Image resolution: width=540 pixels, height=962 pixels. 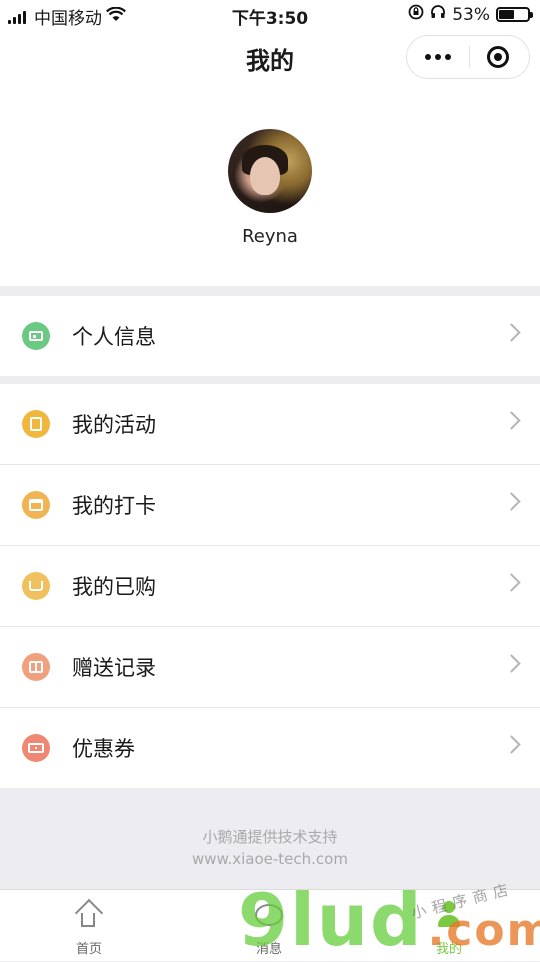 What do you see at coordinates (103, 749) in the screenshot?
I see `menu-item-label: 优惠券` at bounding box center [103, 749].